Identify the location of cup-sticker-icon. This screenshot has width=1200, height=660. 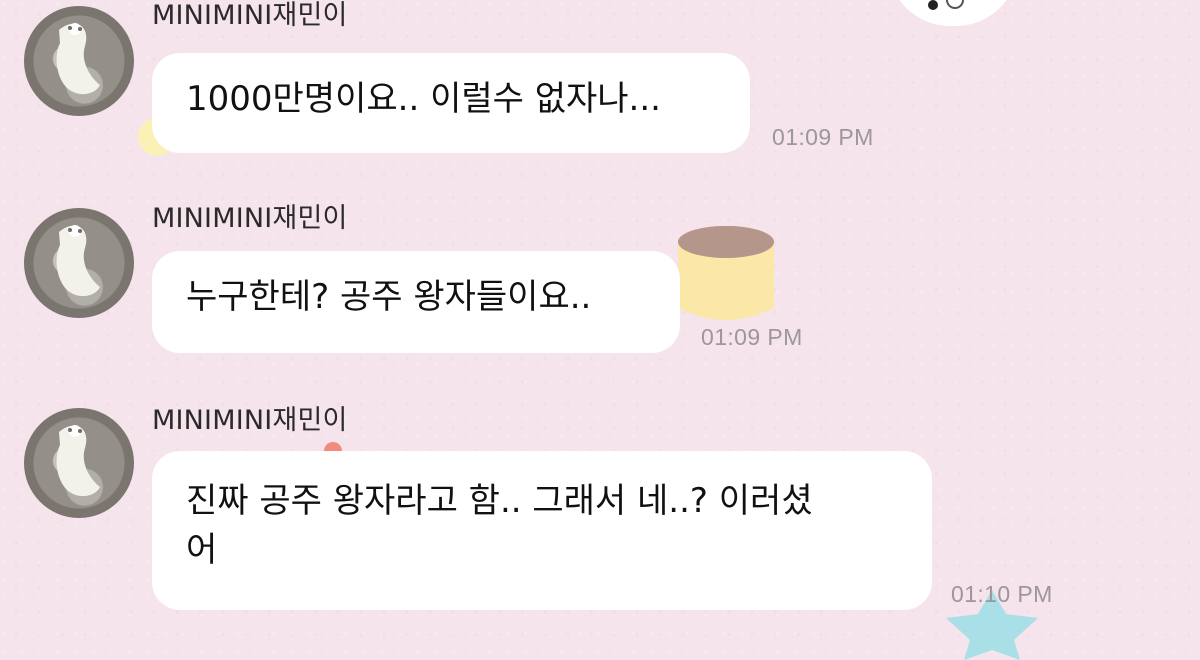
(726, 273).